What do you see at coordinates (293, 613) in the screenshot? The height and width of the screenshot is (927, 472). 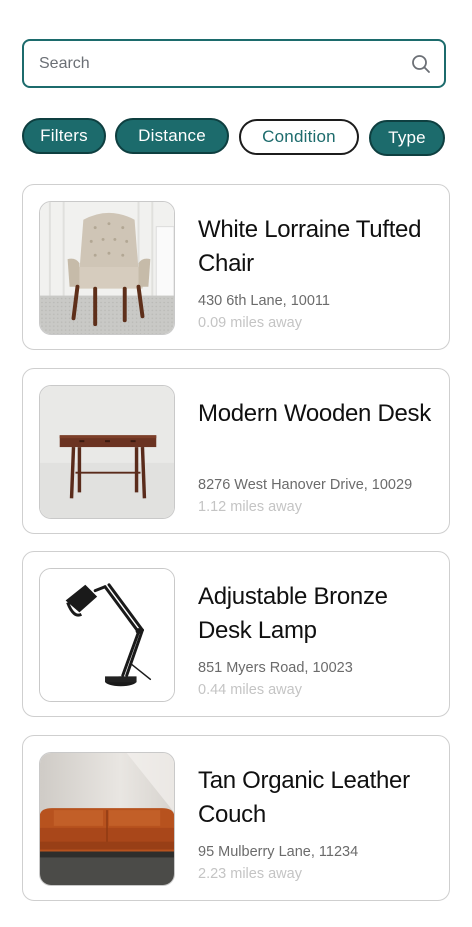 I see `listing-title: Adjustable Bronze Desk Lamp` at bounding box center [293, 613].